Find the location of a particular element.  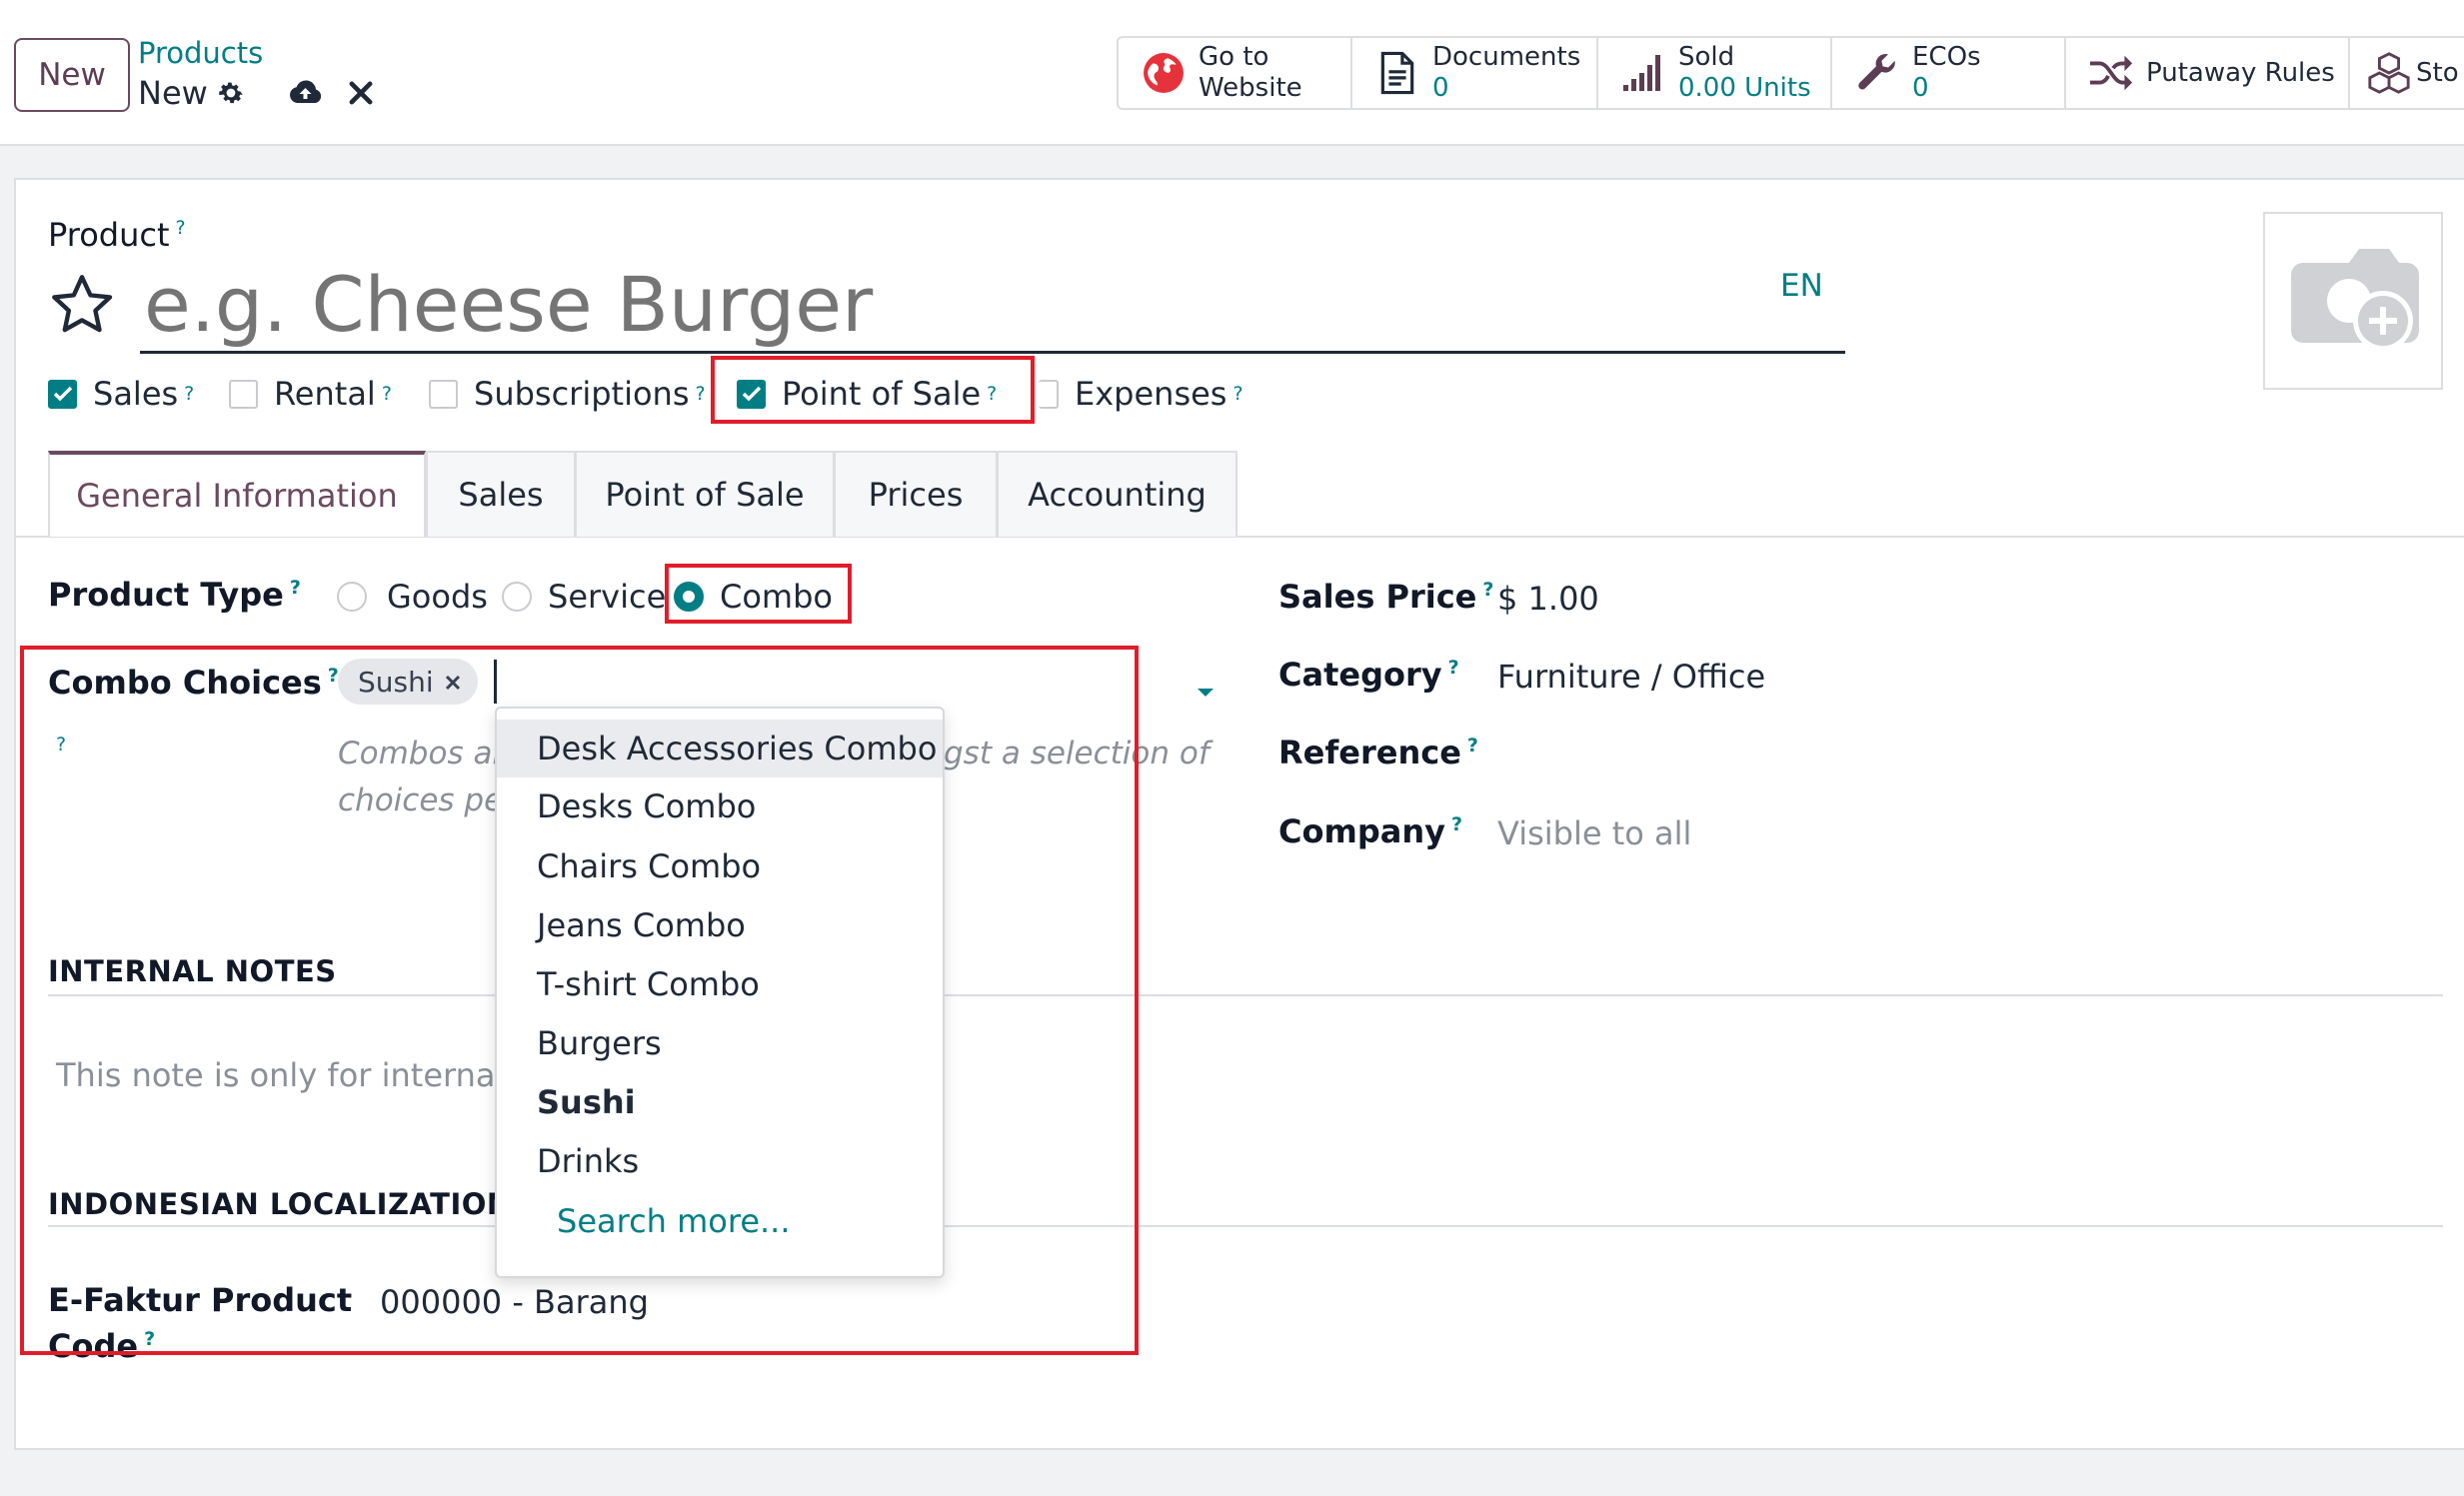

product-type-goods: Goods is located at coordinates (412, 597).